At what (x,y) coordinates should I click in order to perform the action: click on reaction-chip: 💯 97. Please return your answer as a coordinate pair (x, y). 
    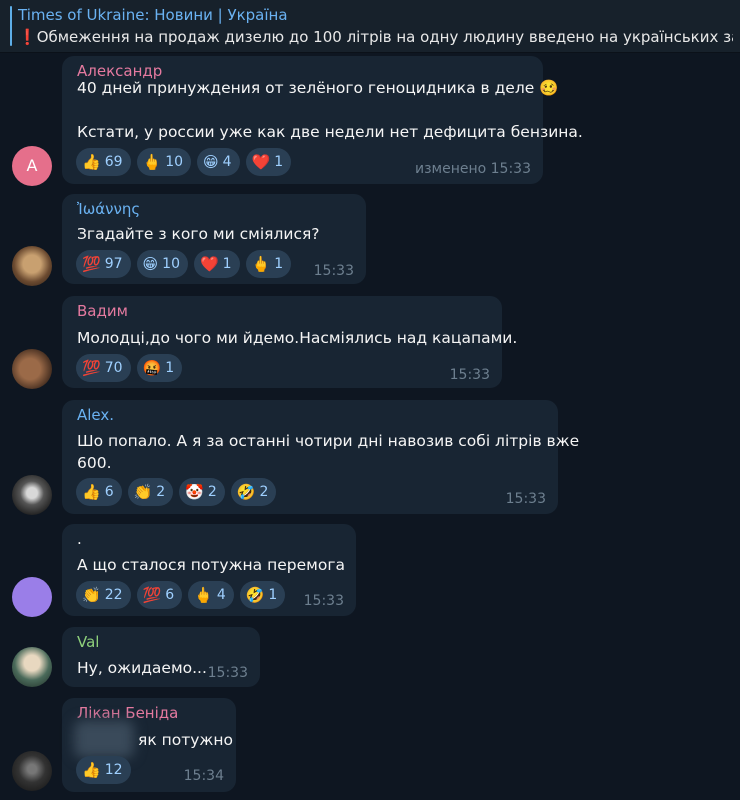
    Looking at the image, I should click on (103, 264).